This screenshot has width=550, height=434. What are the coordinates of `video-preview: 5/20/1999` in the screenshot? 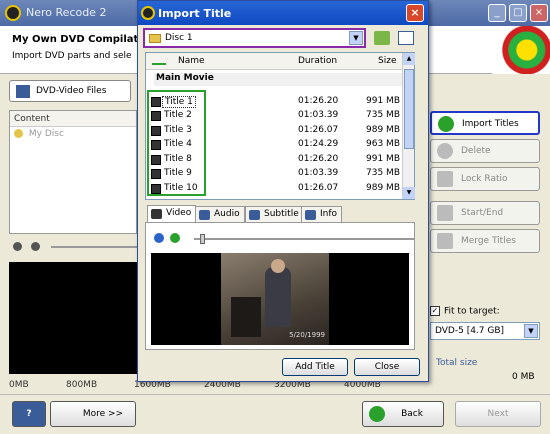 It's located at (280, 299).